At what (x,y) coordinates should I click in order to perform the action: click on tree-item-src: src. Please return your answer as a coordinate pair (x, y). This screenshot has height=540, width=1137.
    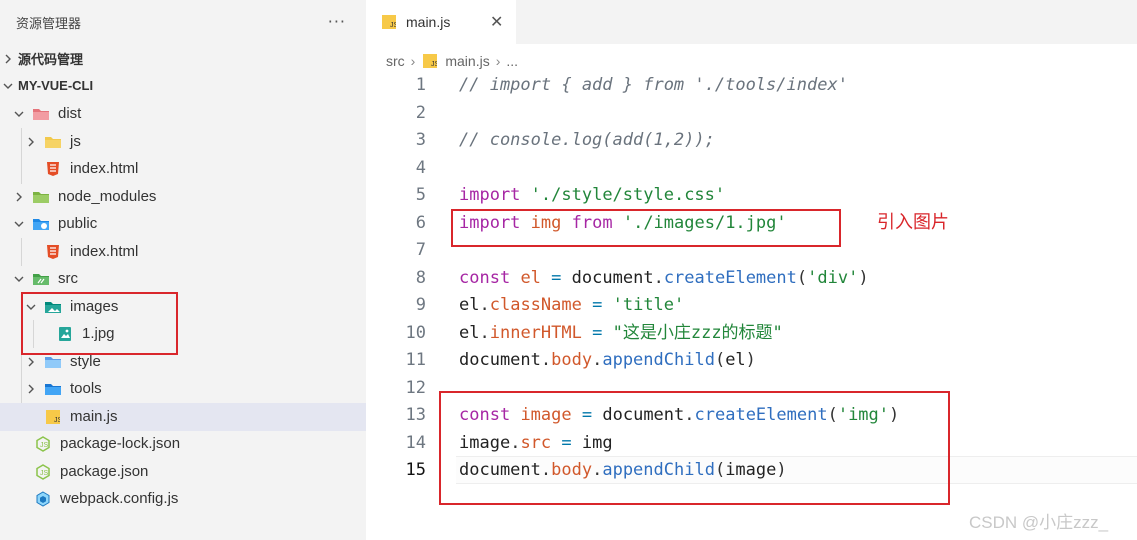
    Looking at the image, I should click on (183, 279).